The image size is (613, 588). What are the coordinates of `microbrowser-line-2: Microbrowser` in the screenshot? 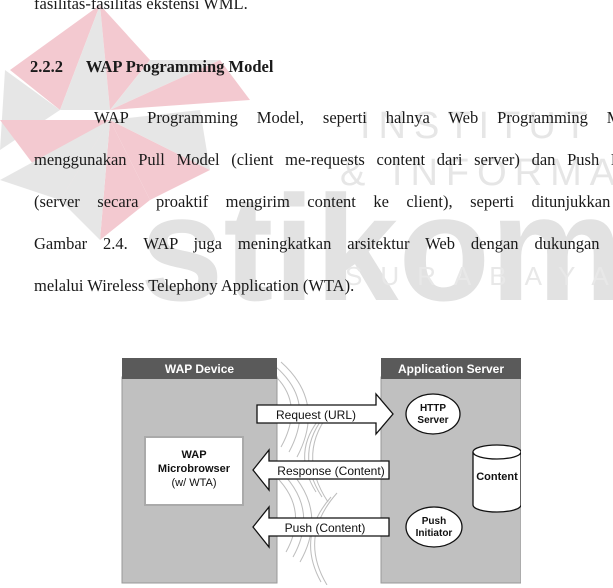 It's located at (194, 469).